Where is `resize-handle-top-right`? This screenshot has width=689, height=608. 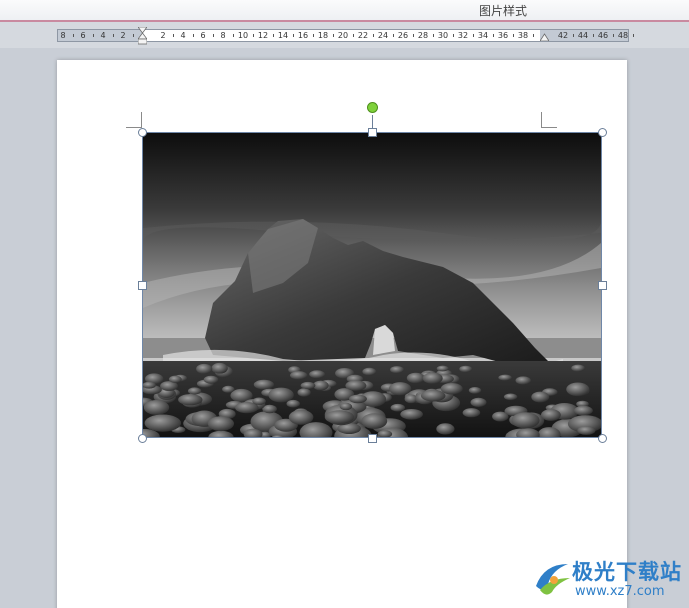 resize-handle-top-right is located at coordinates (602, 132).